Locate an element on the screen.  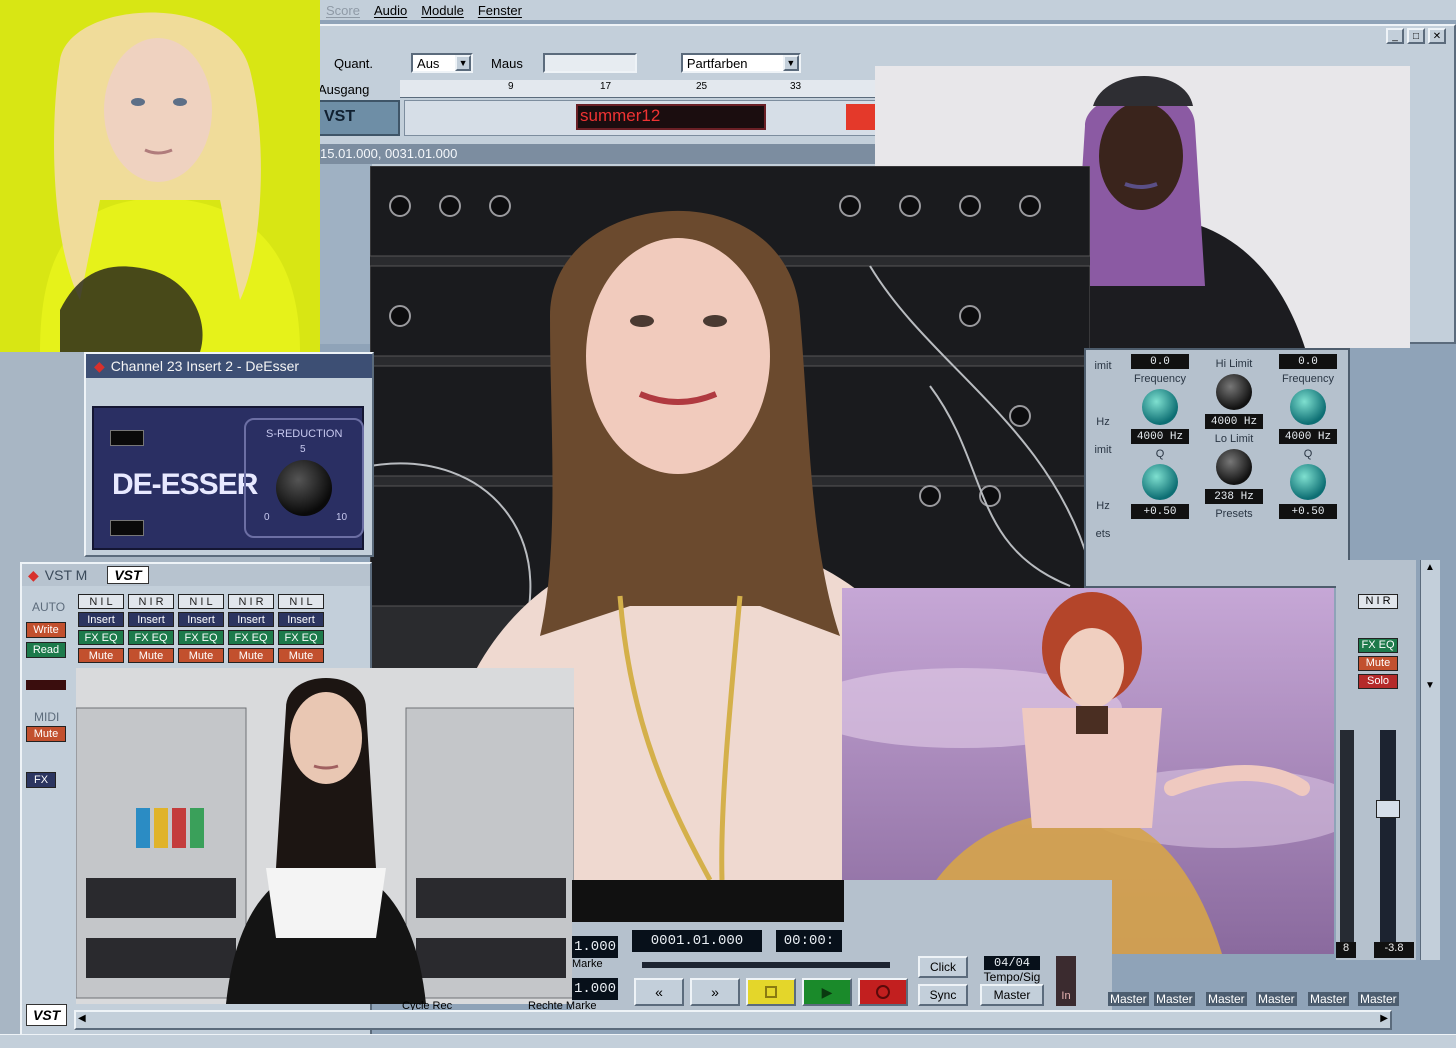
track-name: VST is located at coordinates (359, 118).